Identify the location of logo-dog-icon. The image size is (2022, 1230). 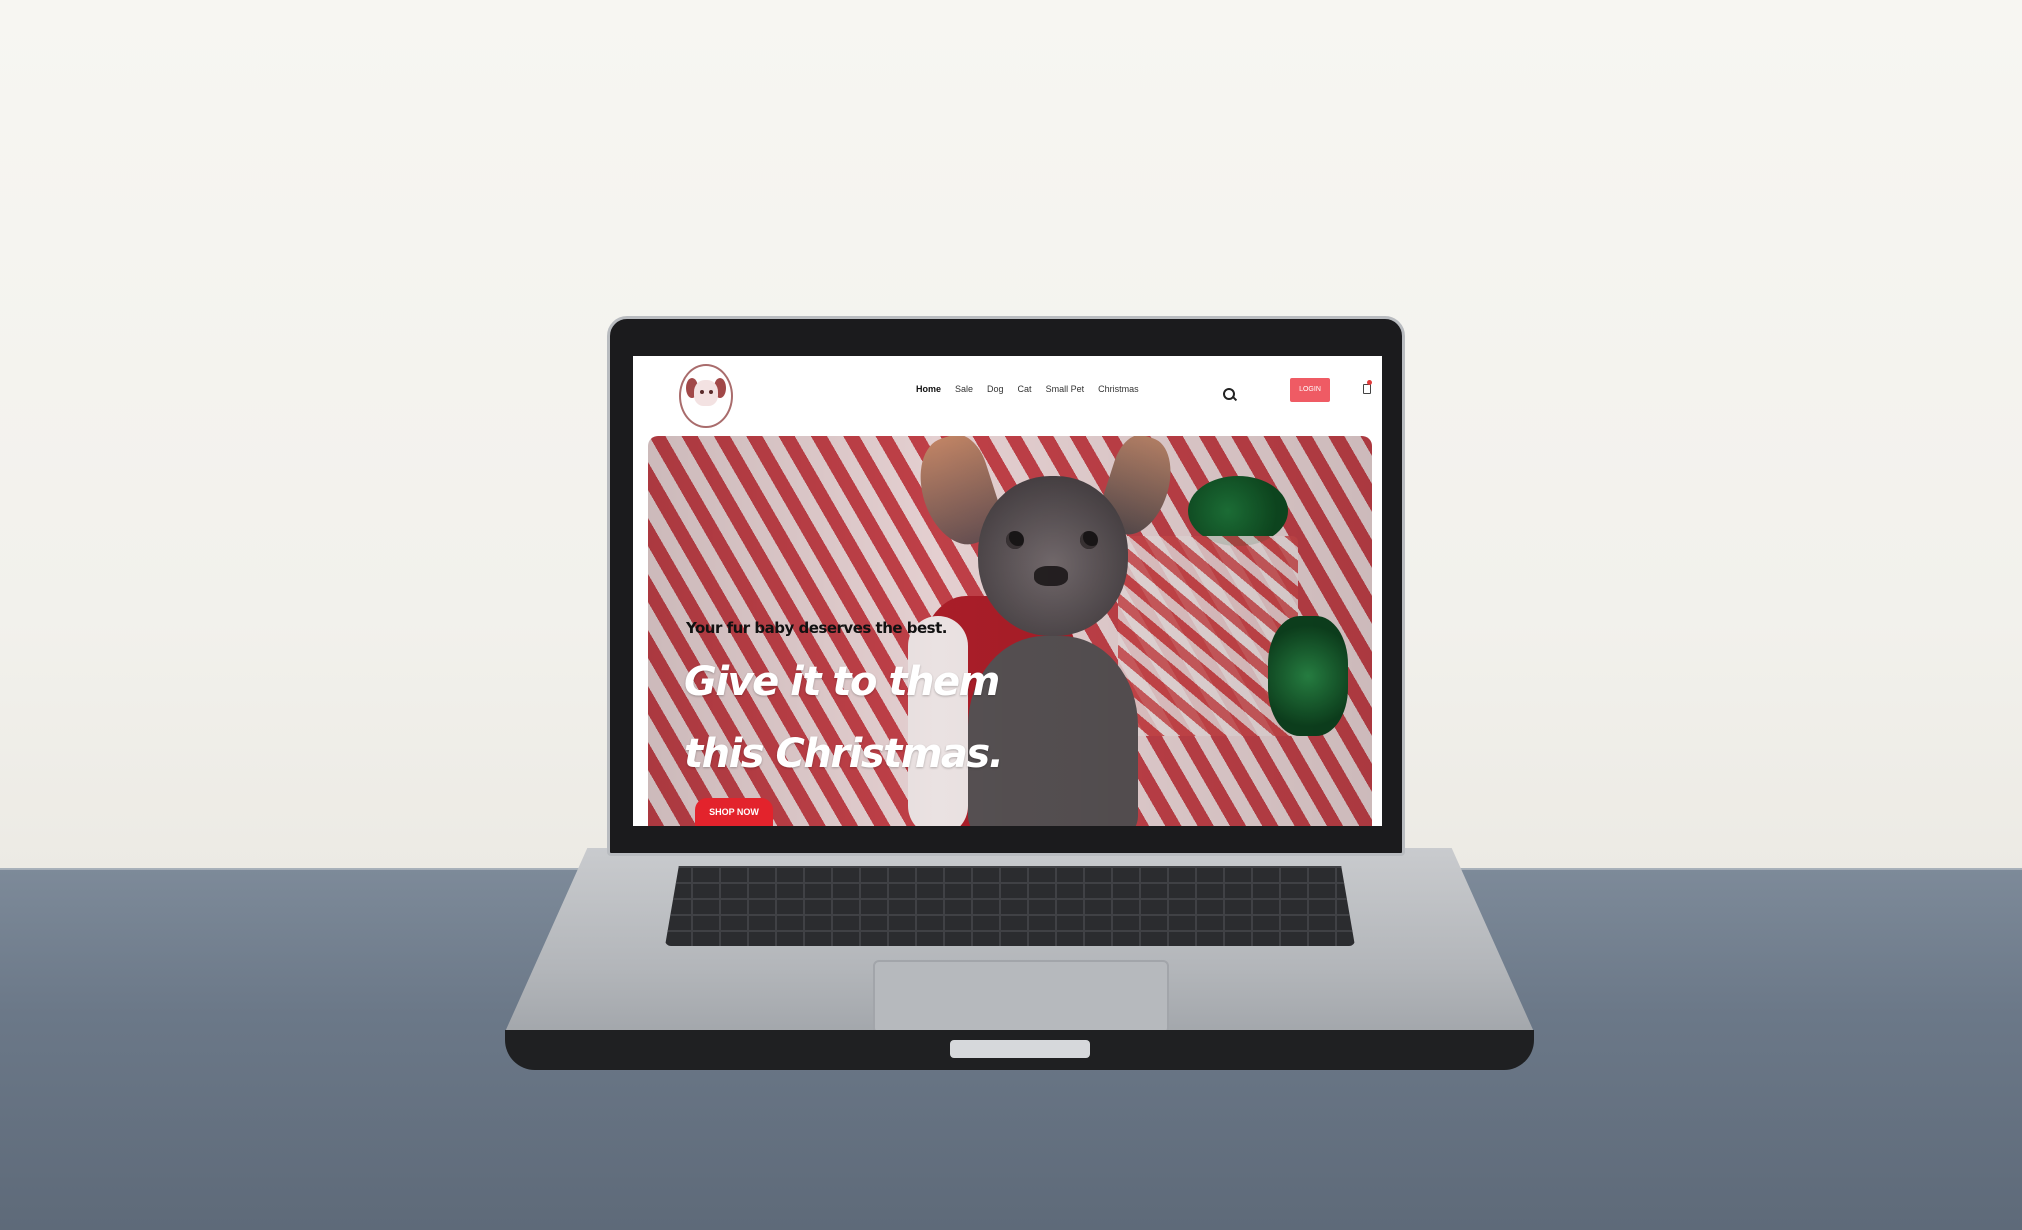
(706, 396).